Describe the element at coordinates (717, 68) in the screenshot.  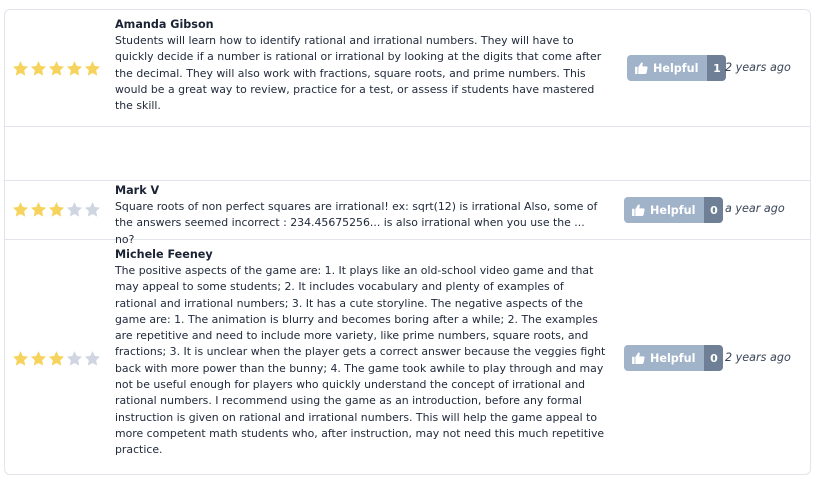
I see `helpful-count: 1` at that location.